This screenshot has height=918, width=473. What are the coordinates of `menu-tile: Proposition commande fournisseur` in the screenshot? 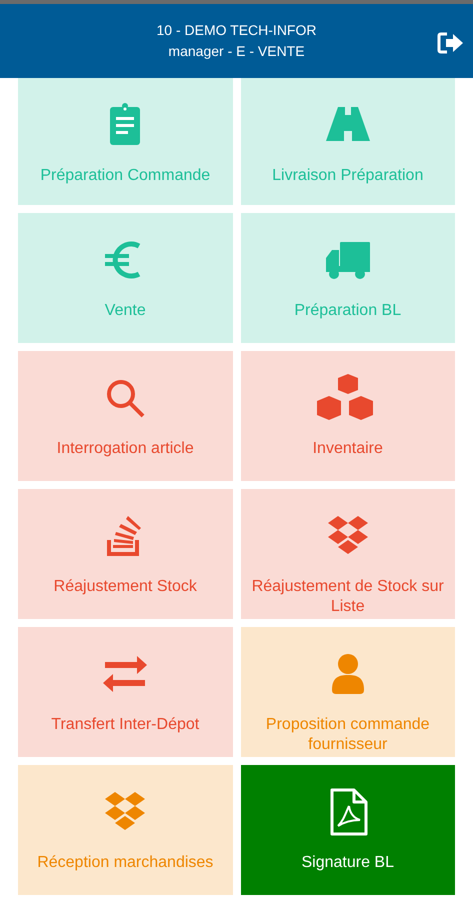 It's located at (347, 692).